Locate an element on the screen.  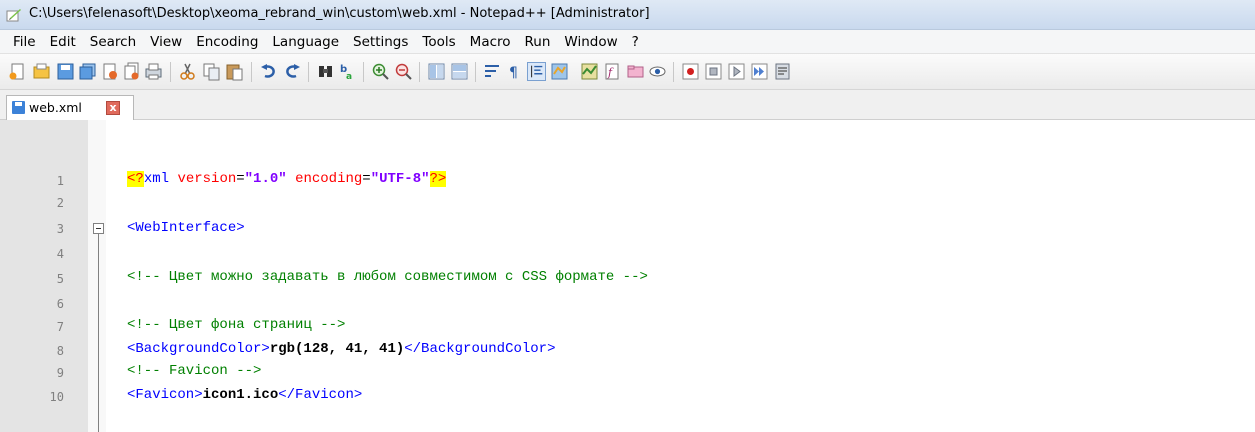
line-number: 6 is located at coordinates (60, 304).